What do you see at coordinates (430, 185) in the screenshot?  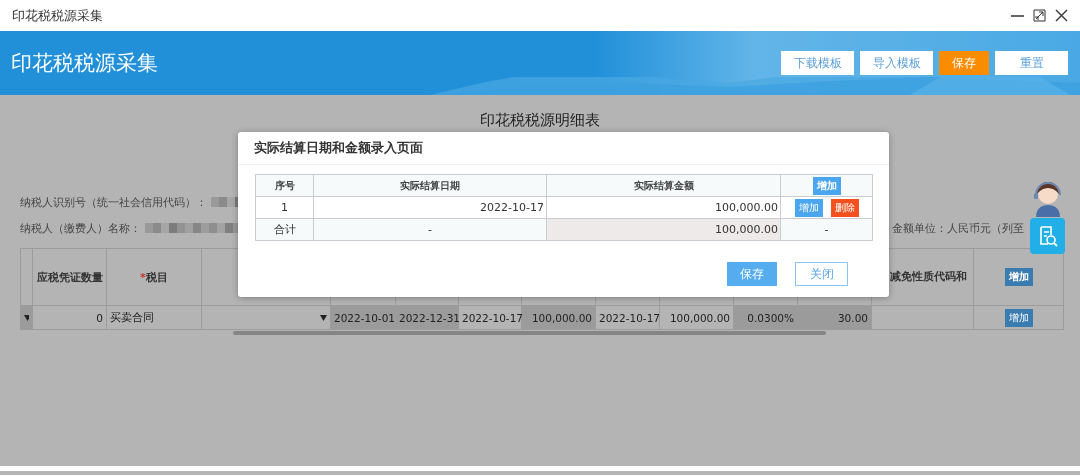 I see `column-header: 实际结算日期` at bounding box center [430, 185].